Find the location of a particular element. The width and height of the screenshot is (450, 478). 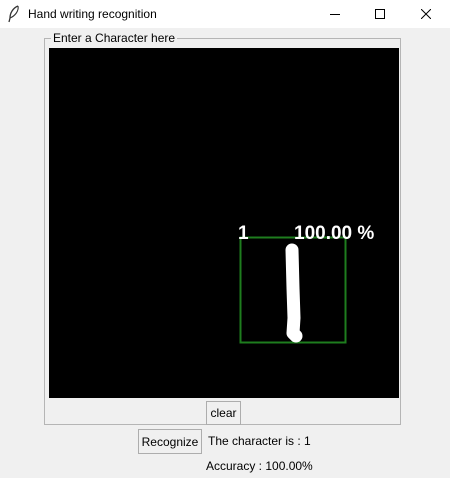

maximize-icon is located at coordinates (380, 14).